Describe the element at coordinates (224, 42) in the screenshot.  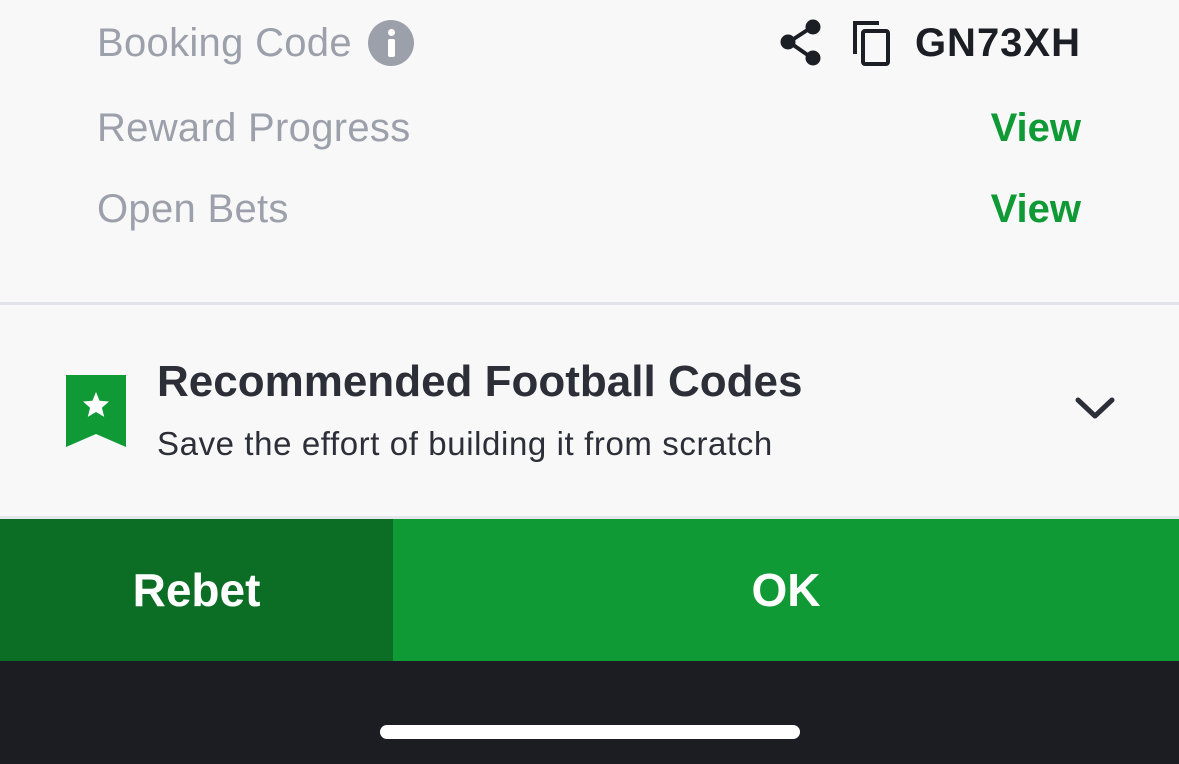
I see `booking-code-label: Booking Code` at that location.